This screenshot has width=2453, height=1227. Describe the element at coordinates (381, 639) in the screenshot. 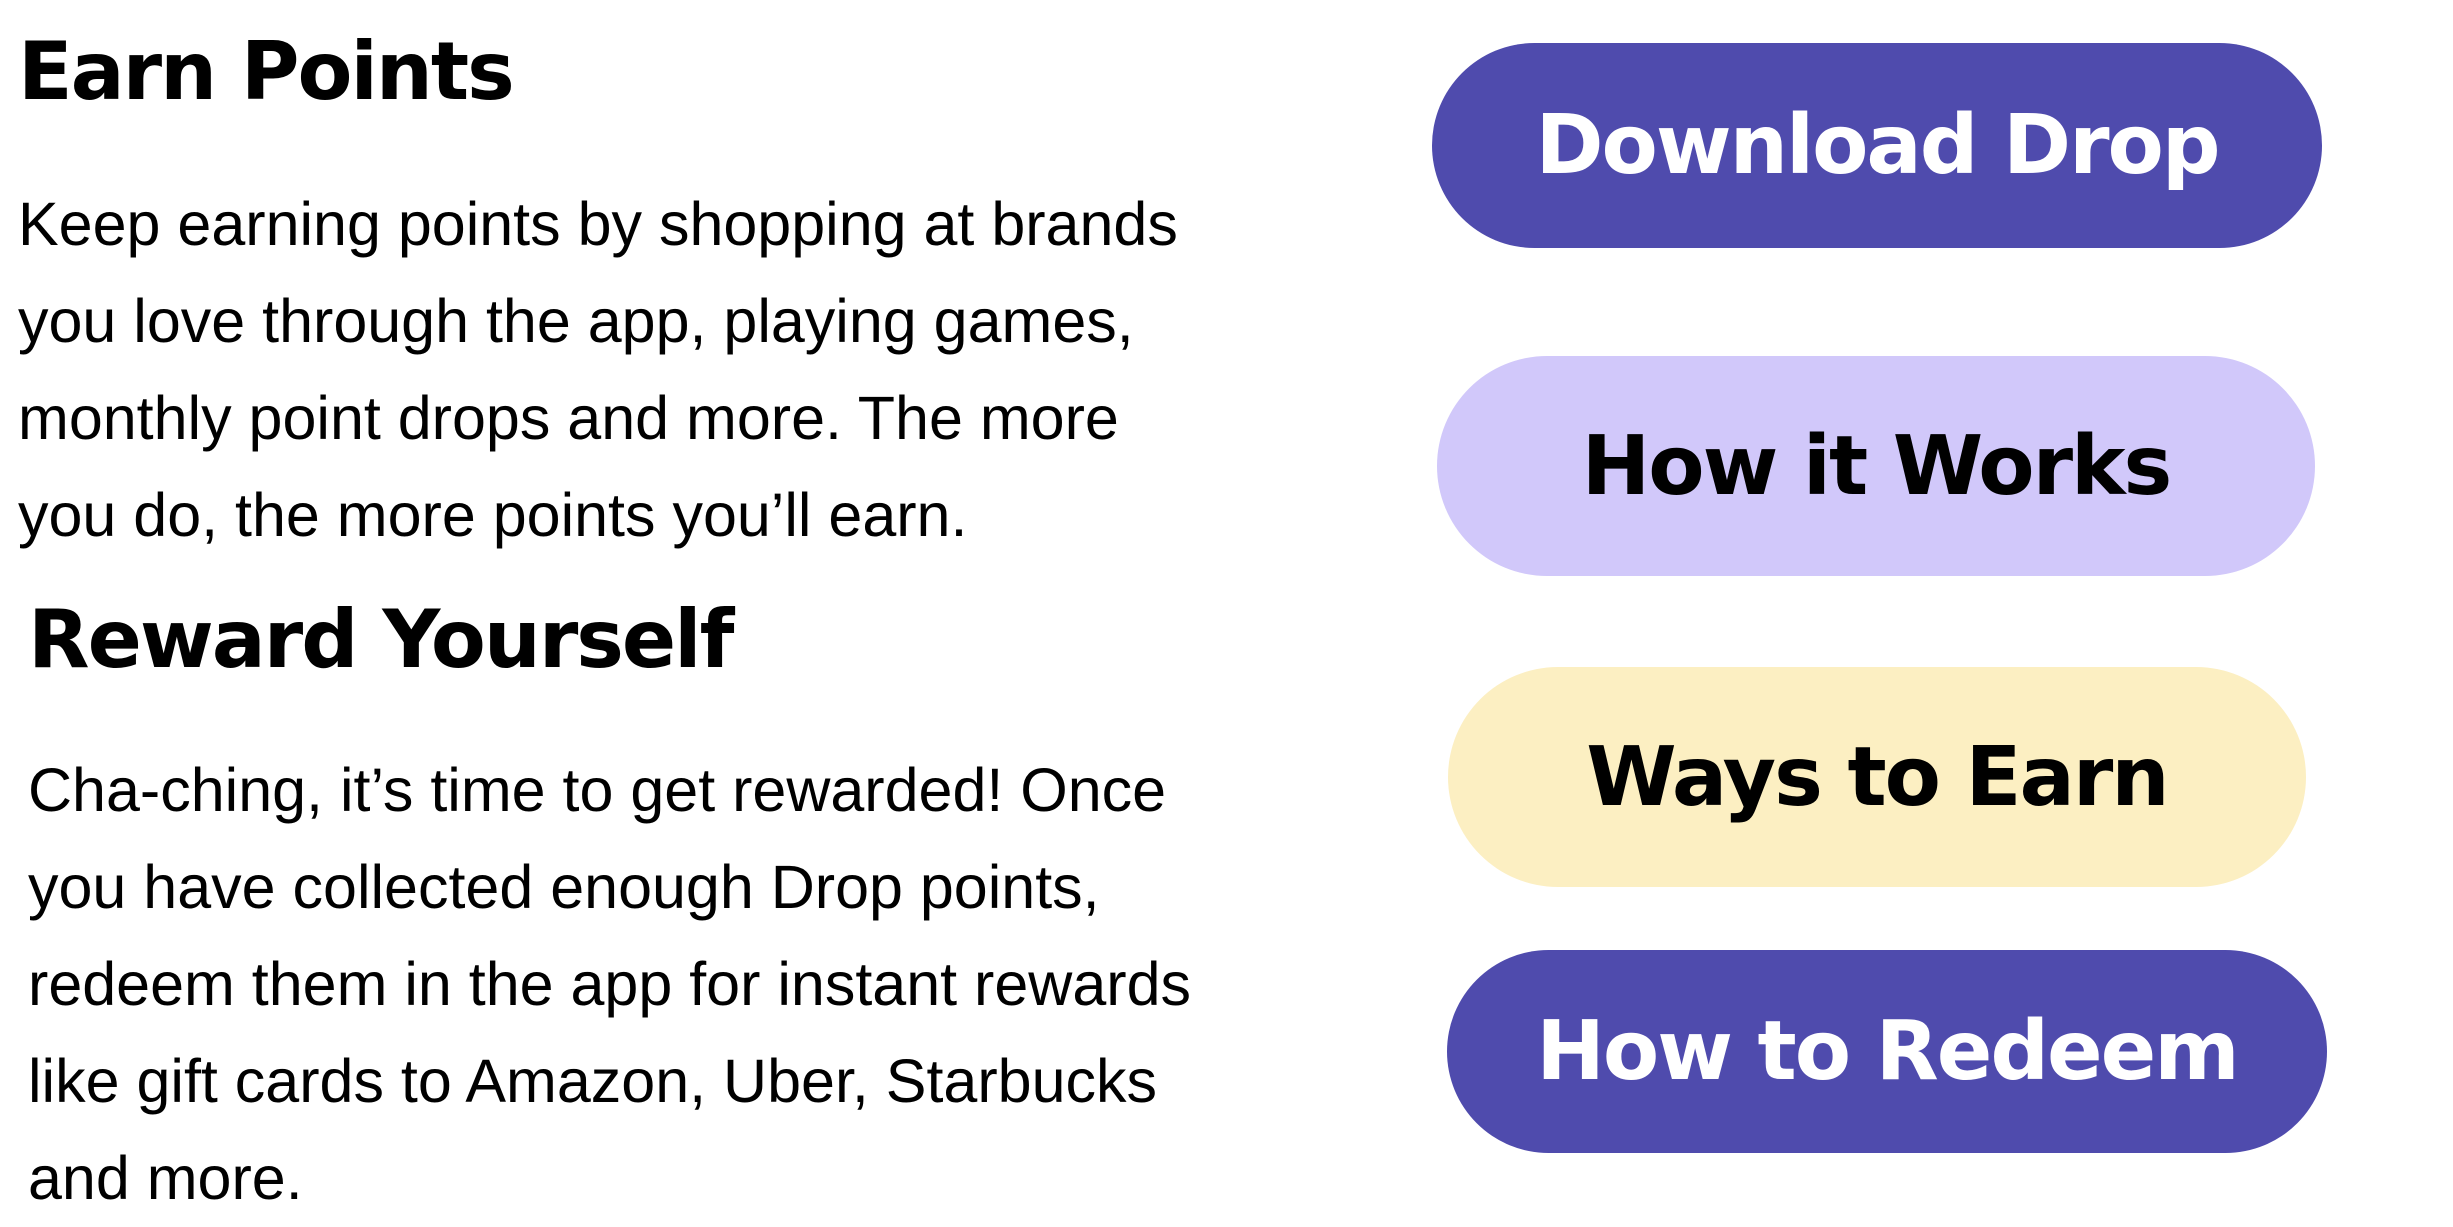

I see `reward-yourself-heading: Reward Yourself` at that location.